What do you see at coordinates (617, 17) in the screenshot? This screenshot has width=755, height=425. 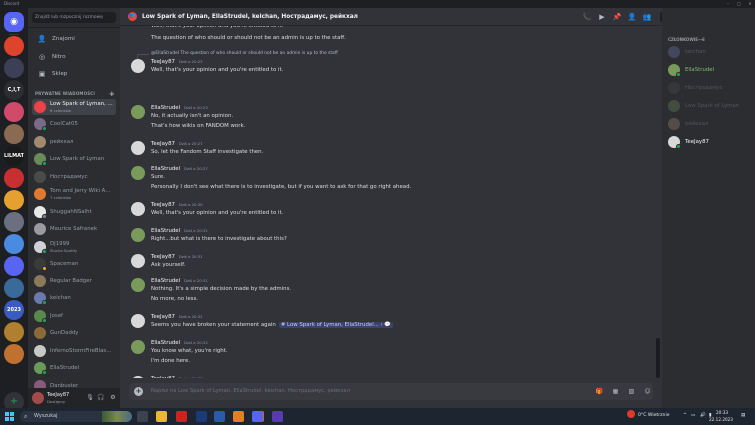 I see `pinned-messages-icon: 📌` at bounding box center [617, 17].